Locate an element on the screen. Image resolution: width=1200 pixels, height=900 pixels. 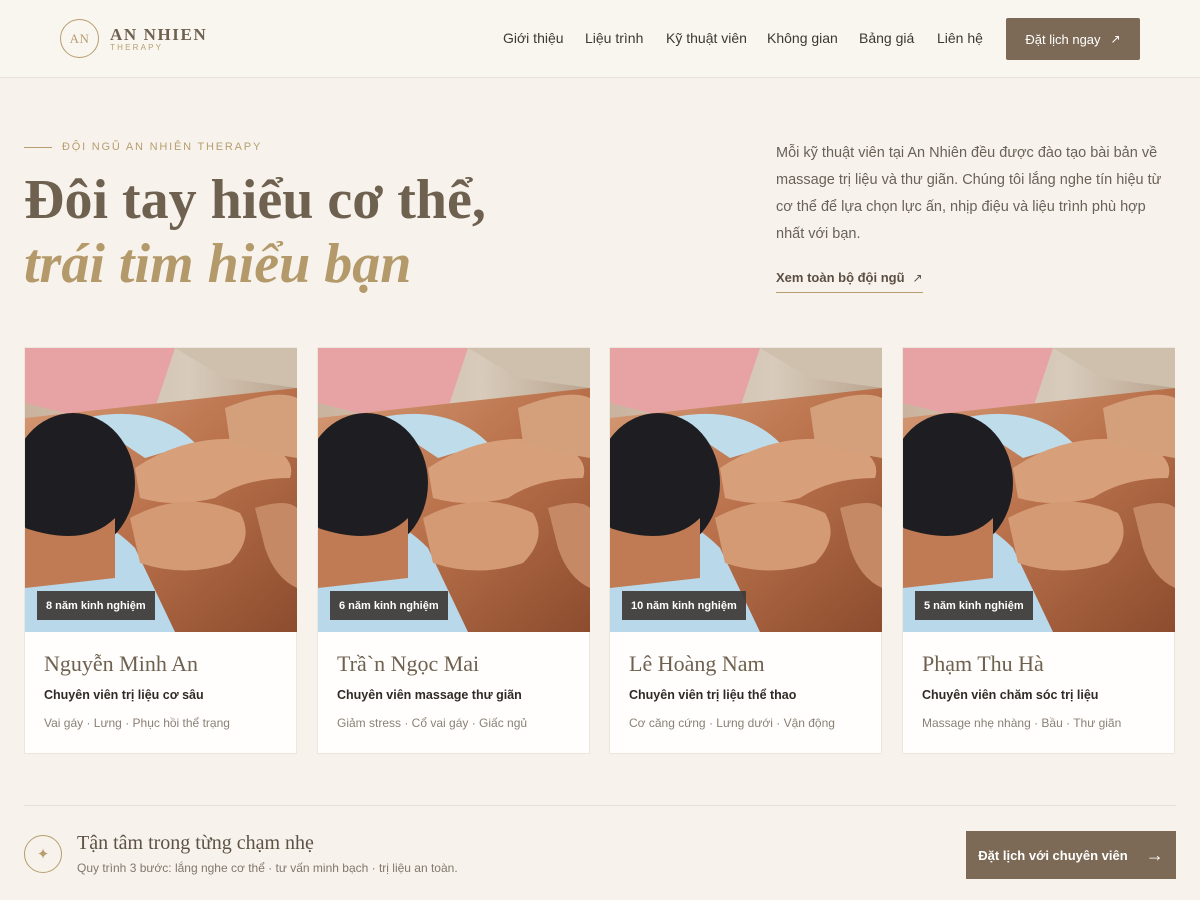
section-divider is located at coordinates (600, 805).